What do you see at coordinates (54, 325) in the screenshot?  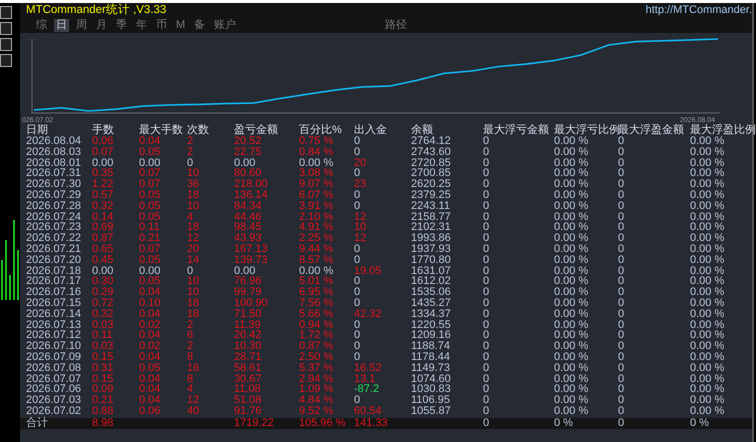 I see `table-cell-text: 2026.07.13` at bounding box center [54, 325].